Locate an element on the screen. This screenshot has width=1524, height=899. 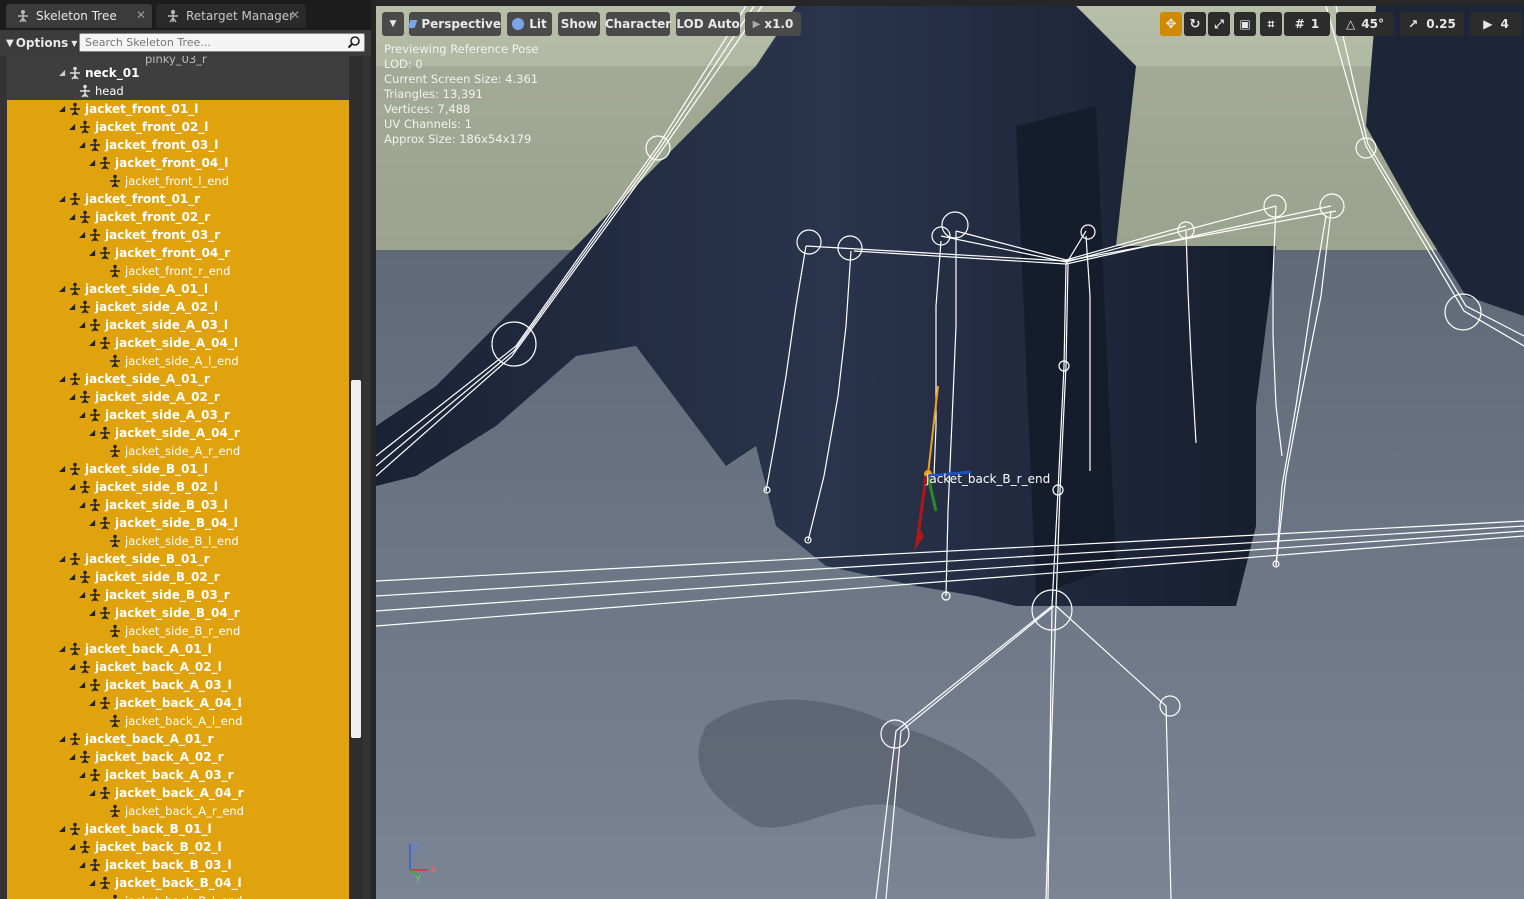
rotate-tool-button: ↻ is located at coordinates (1195, 24).